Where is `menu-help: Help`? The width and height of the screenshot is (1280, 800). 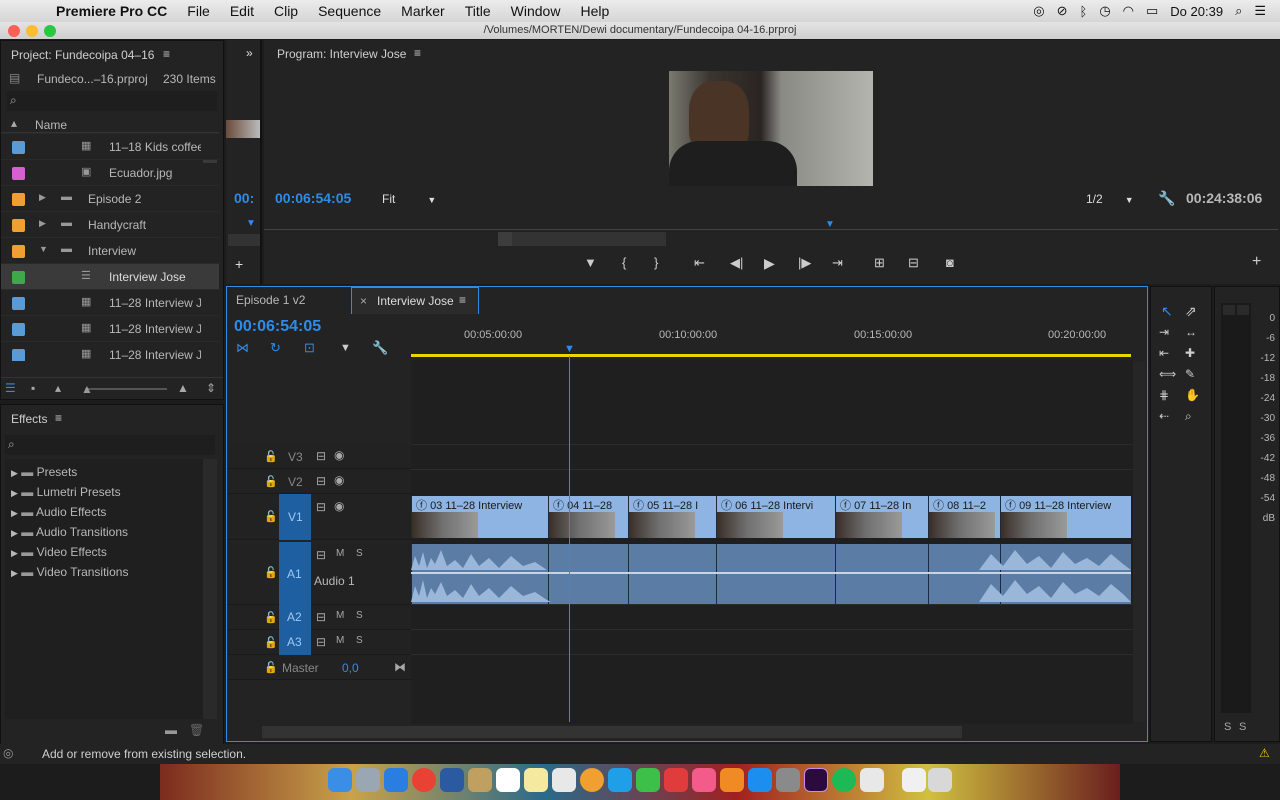 menu-help: Help is located at coordinates (594, 11).